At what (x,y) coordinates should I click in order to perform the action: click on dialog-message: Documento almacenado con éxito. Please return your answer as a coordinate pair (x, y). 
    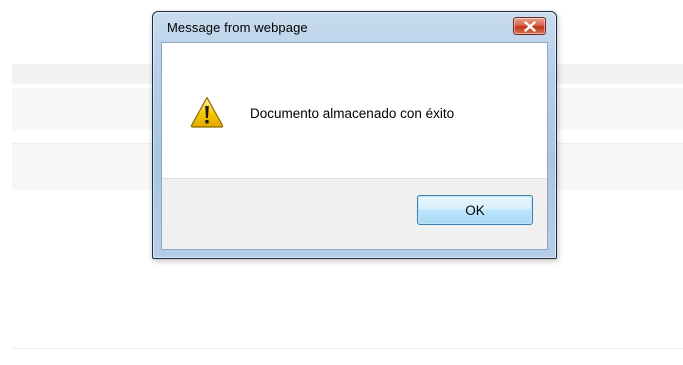
    Looking at the image, I should click on (352, 113).